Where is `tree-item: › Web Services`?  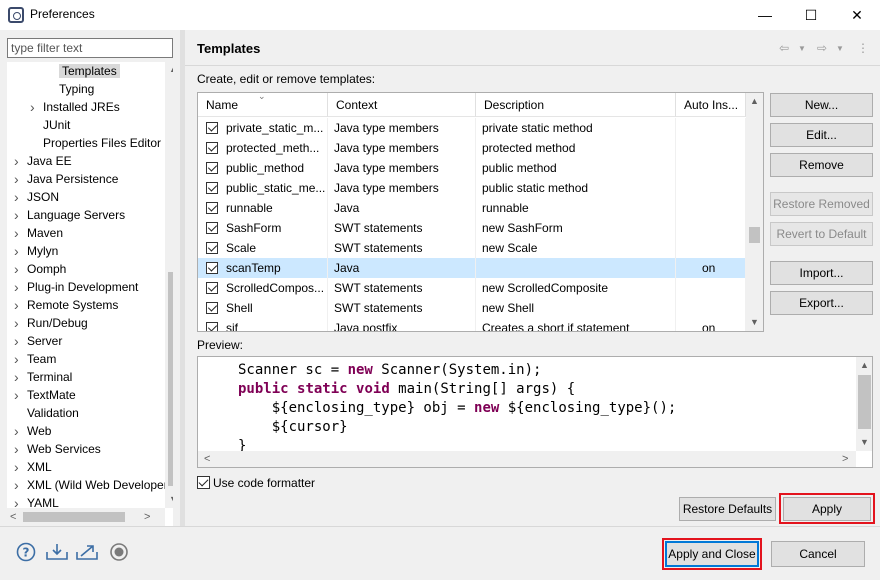
tree-item: › Web Services is located at coordinates (57, 449).